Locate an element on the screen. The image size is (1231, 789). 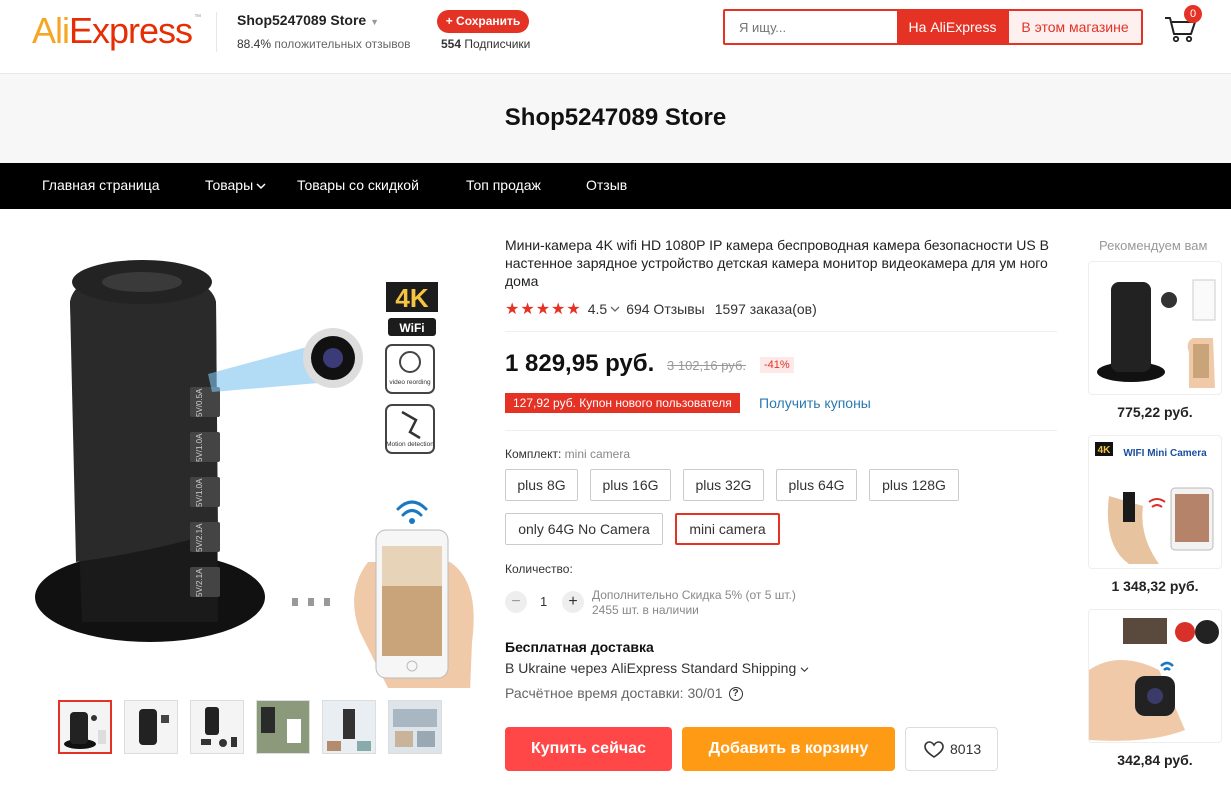
aliexpress-logo: AliExpress ™ is located at coordinates (116, 31).